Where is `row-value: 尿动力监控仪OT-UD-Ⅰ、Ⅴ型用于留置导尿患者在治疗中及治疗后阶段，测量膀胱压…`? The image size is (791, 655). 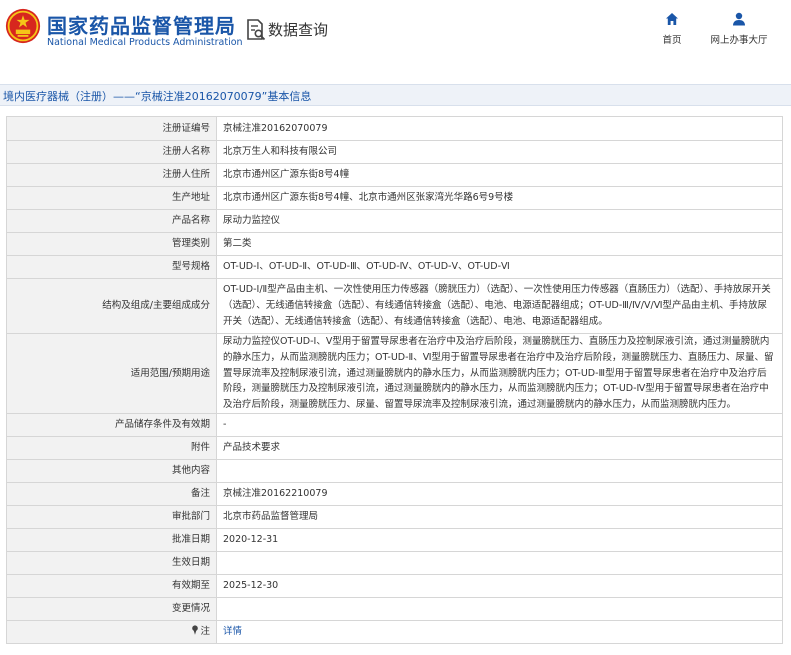
row-value: 尿动力监控仪OT-UD-Ⅰ、Ⅴ型用于留置导尿患者在治疗中及治疗后阶段，测量膀胱压… is located at coordinates (499, 373).